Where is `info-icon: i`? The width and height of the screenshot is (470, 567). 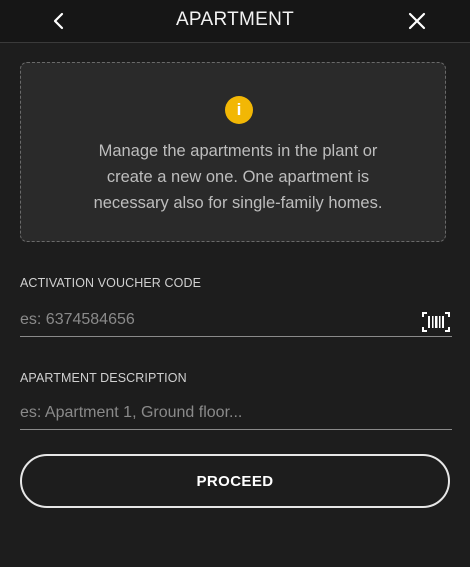 info-icon: i is located at coordinates (239, 110).